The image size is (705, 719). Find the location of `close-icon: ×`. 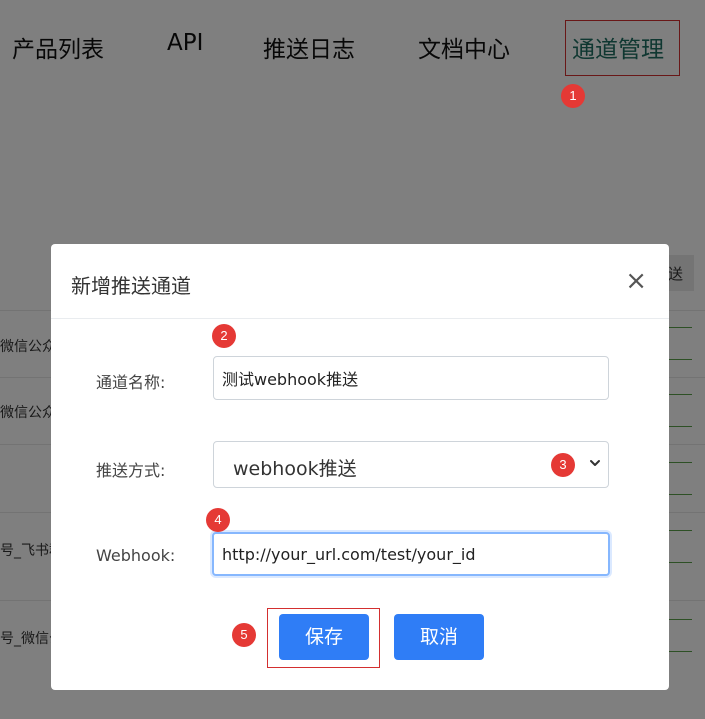

close-icon: × is located at coordinates (636, 281).